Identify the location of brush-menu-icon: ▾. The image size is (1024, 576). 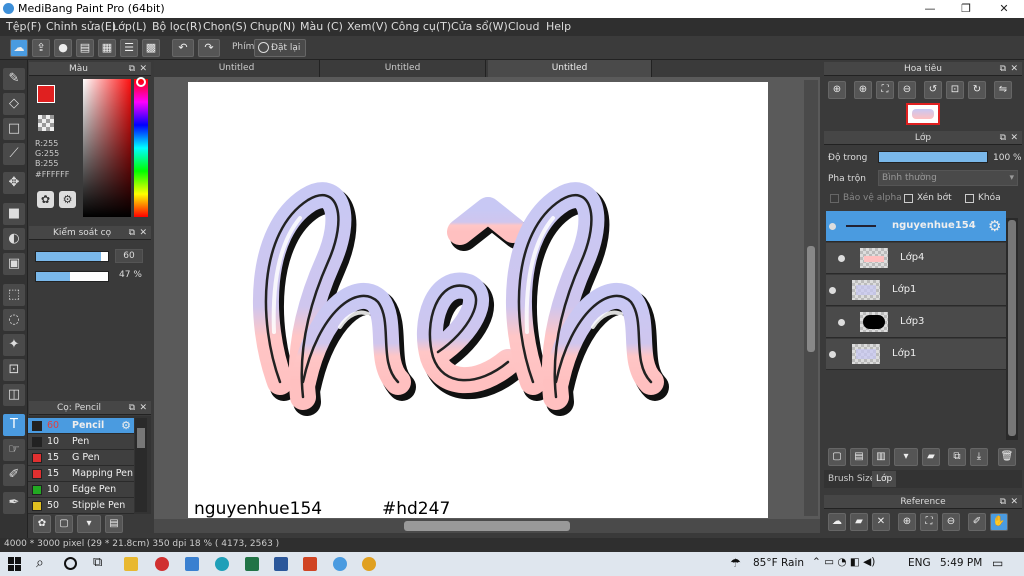
(89, 524).